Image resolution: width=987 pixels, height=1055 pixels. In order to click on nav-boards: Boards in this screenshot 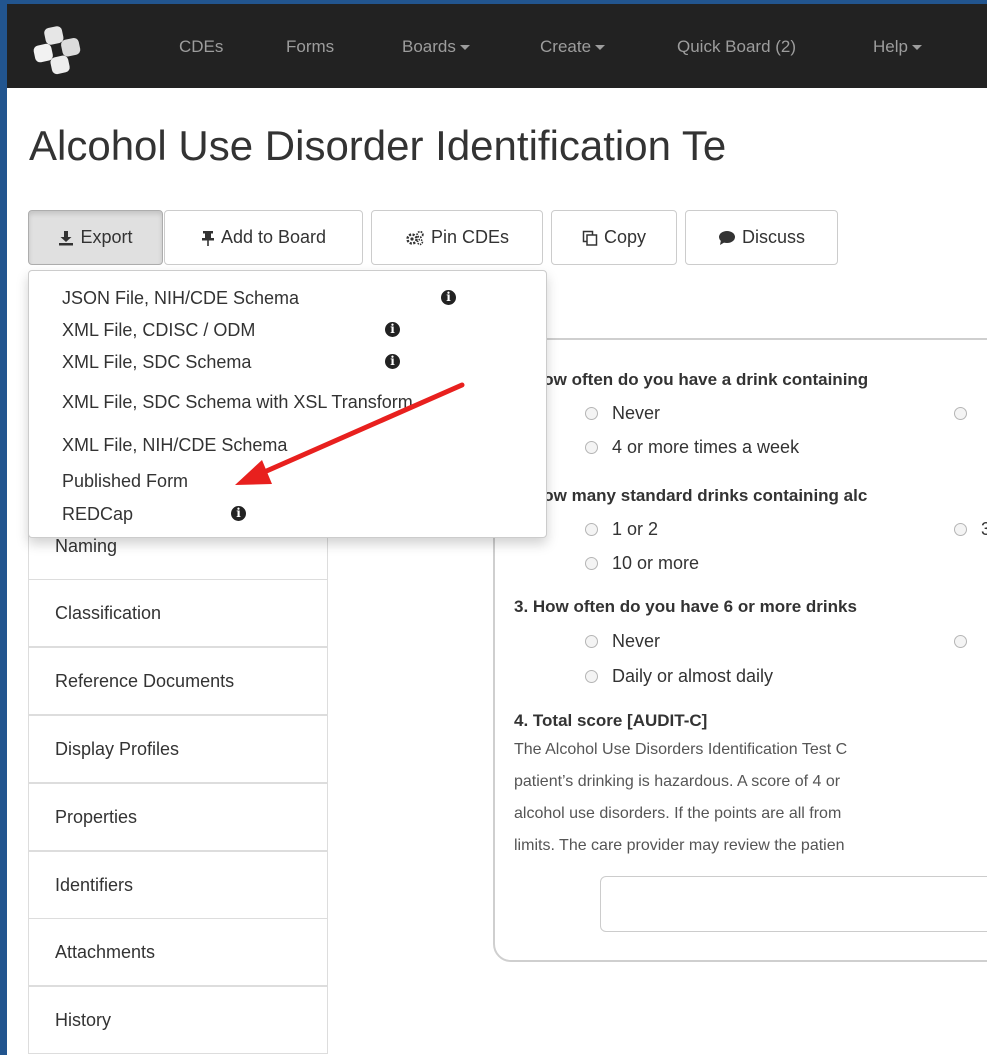, I will do `click(436, 47)`.